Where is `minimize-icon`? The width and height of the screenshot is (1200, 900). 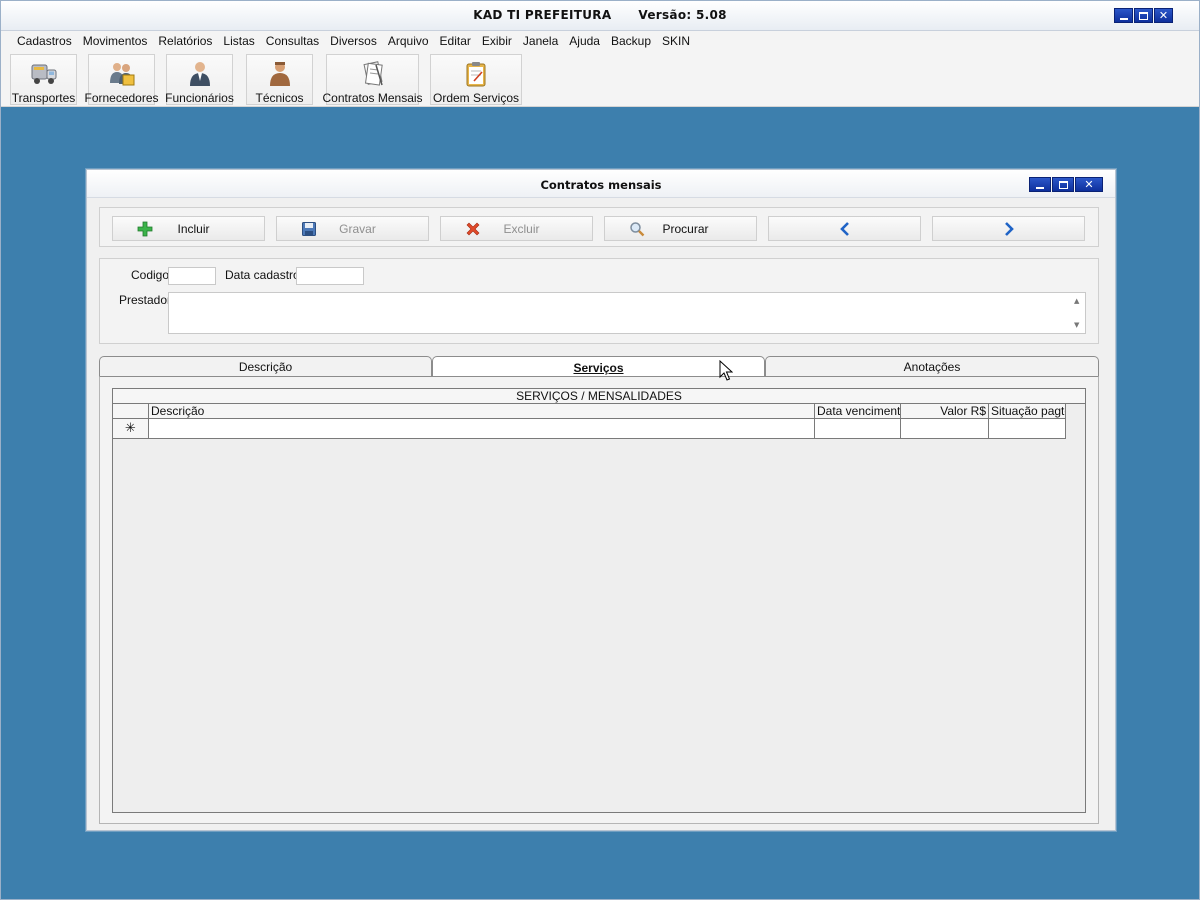 minimize-icon is located at coordinates (1123, 18).